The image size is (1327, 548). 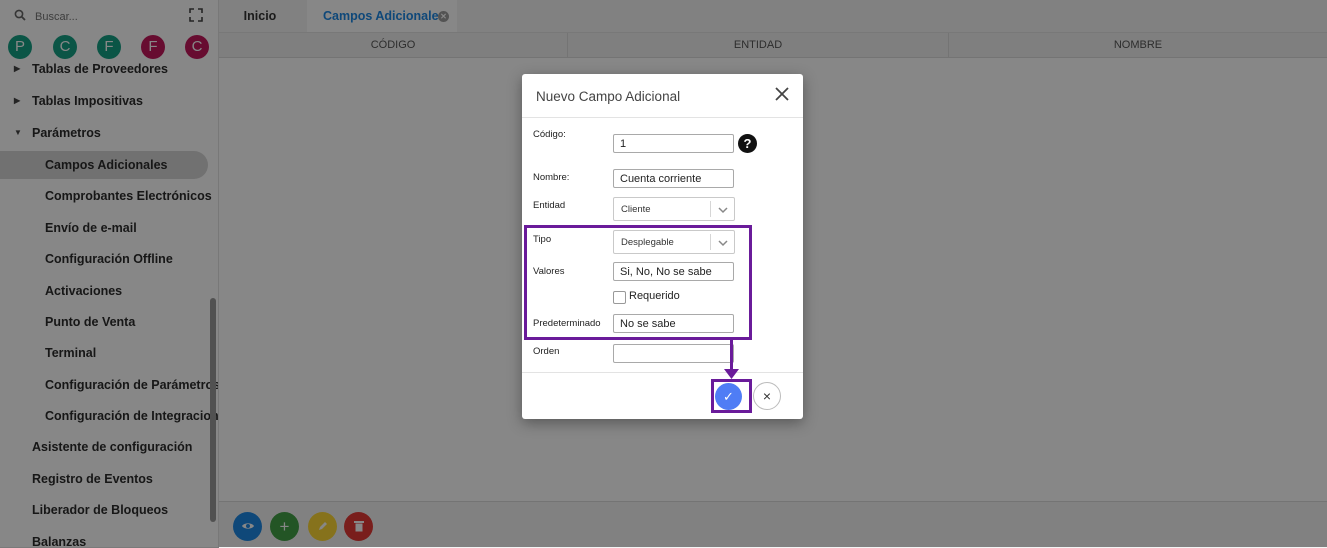 I want to click on close-icon: ×, so click(x=767, y=396).